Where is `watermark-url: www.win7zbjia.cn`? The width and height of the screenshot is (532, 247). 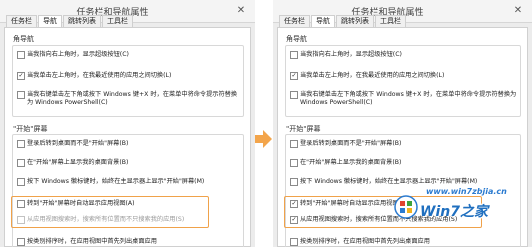
watermark-url: www.win7zbjia.cn is located at coordinates (466, 191).